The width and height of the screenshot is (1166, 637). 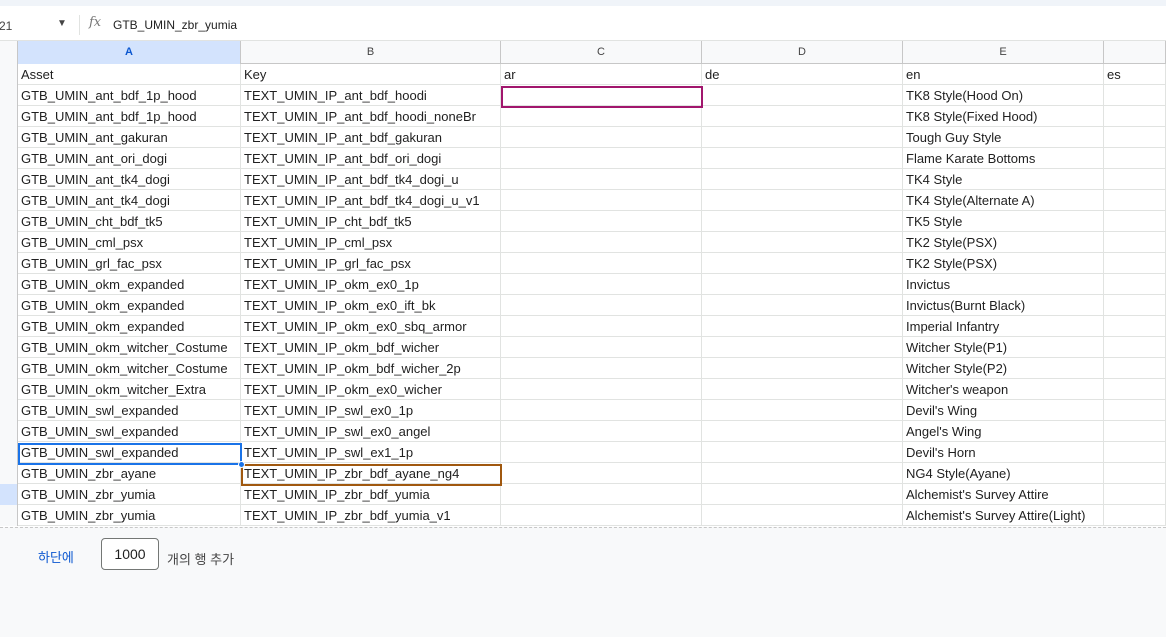 I want to click on cell: TEXT_UMIN_IP_swl_ex1_1p, so click(x=371, y=452).